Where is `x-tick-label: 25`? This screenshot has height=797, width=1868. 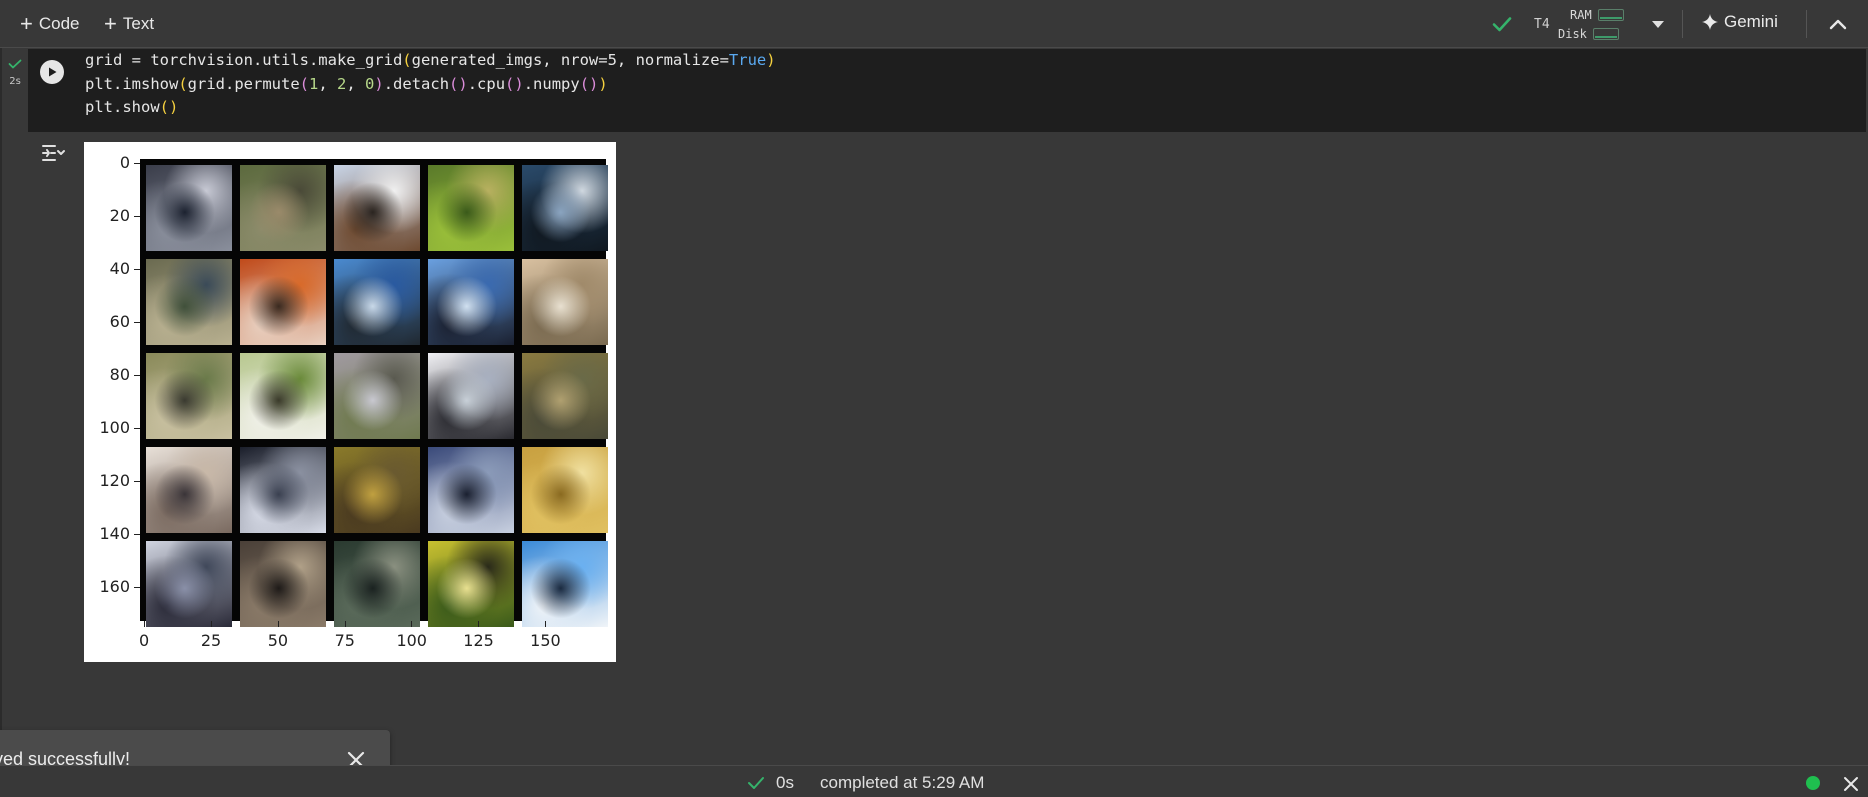 x-tick-label: 25 is located at coordinates (211, 640).